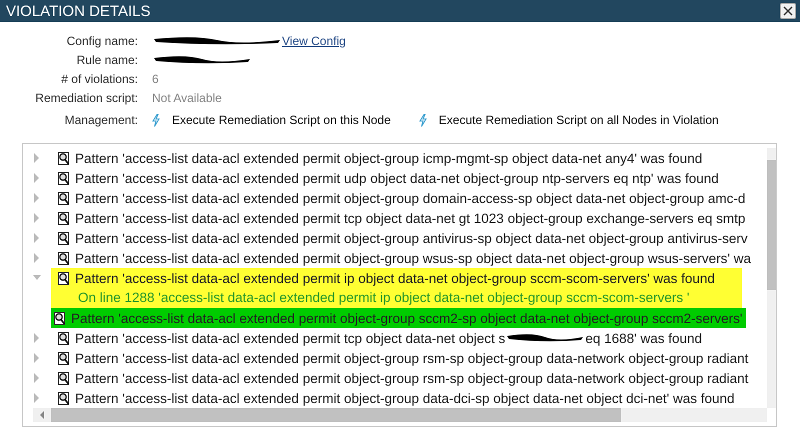  I want to click on tree-item-label: Pattern 'access-list data-acl extended permit ip object data-net object-group sccm-scom-servers' was found, so click(395, 278).